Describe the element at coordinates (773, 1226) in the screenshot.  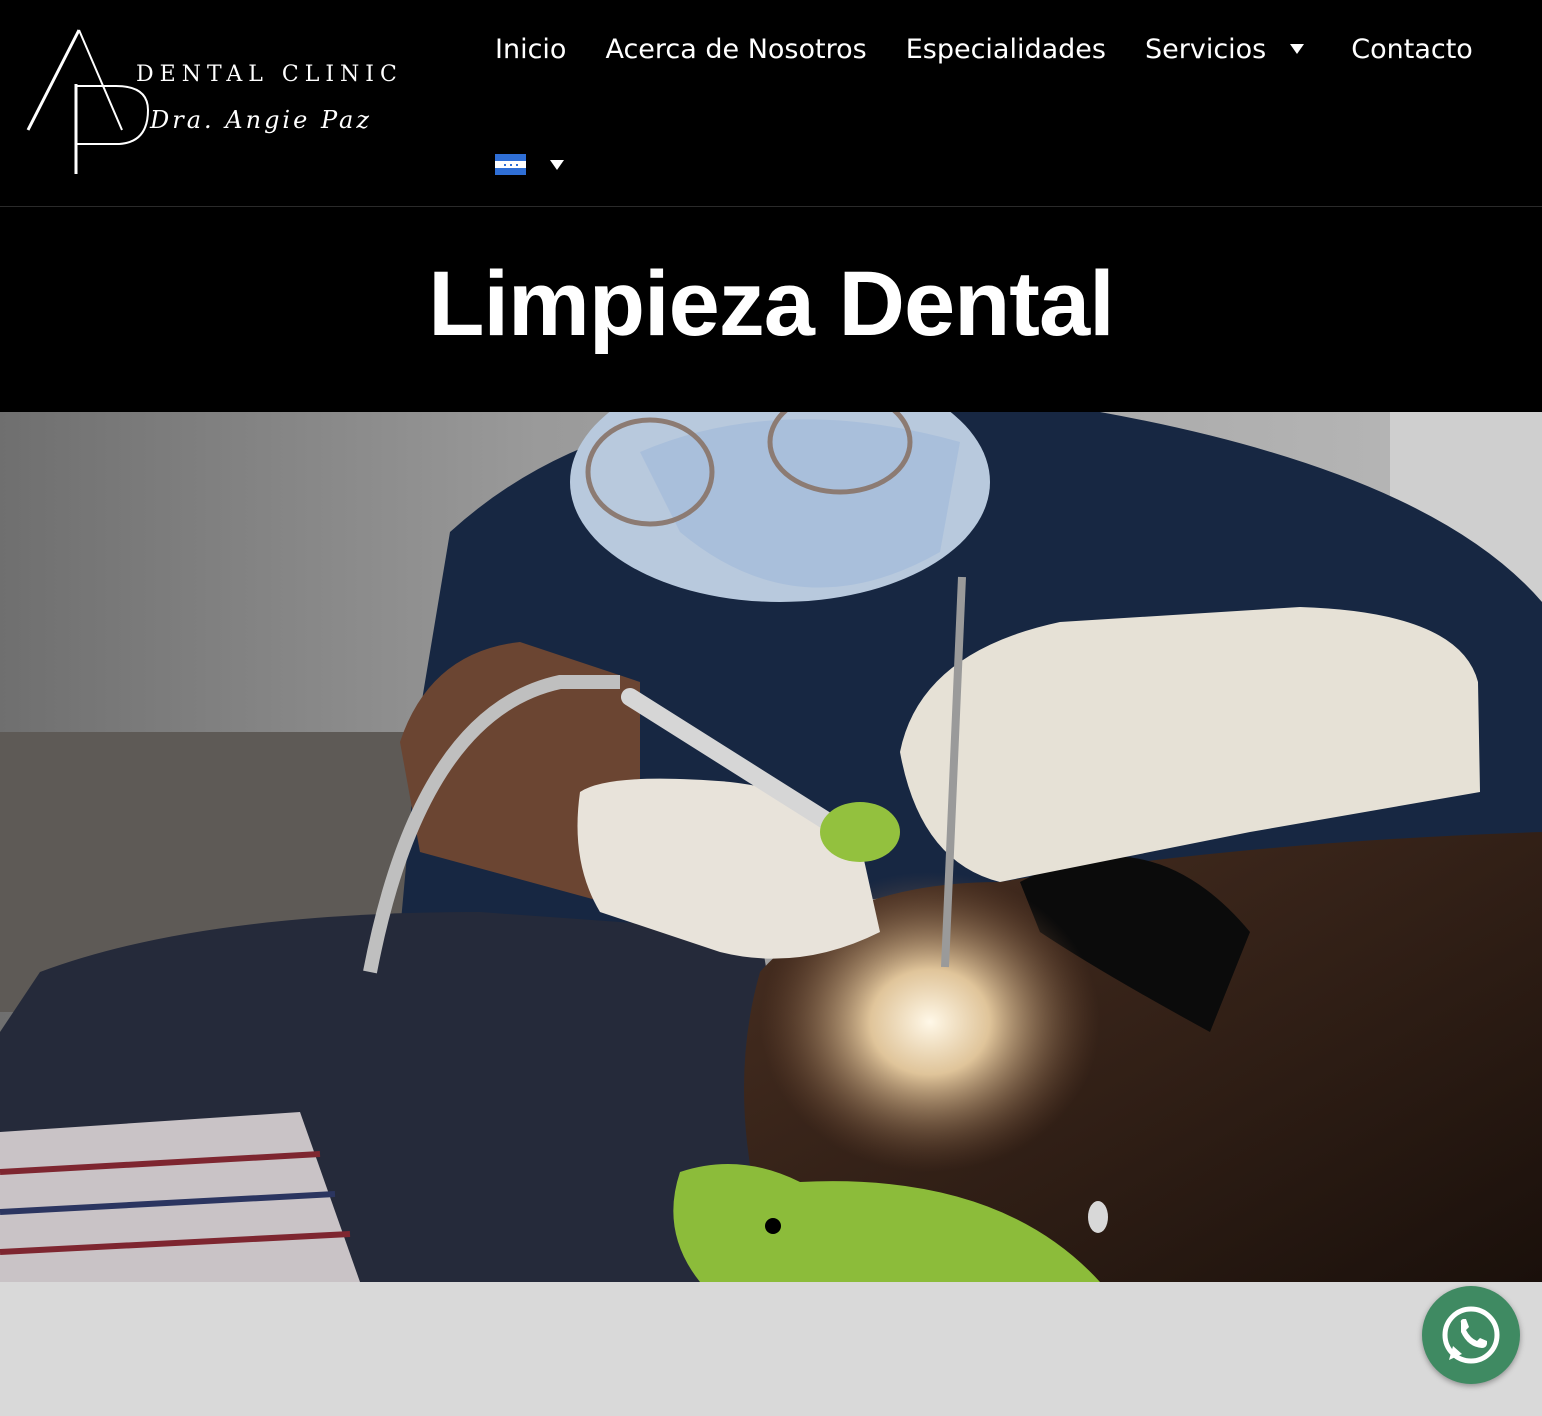
I see `slider-dot` at that location.